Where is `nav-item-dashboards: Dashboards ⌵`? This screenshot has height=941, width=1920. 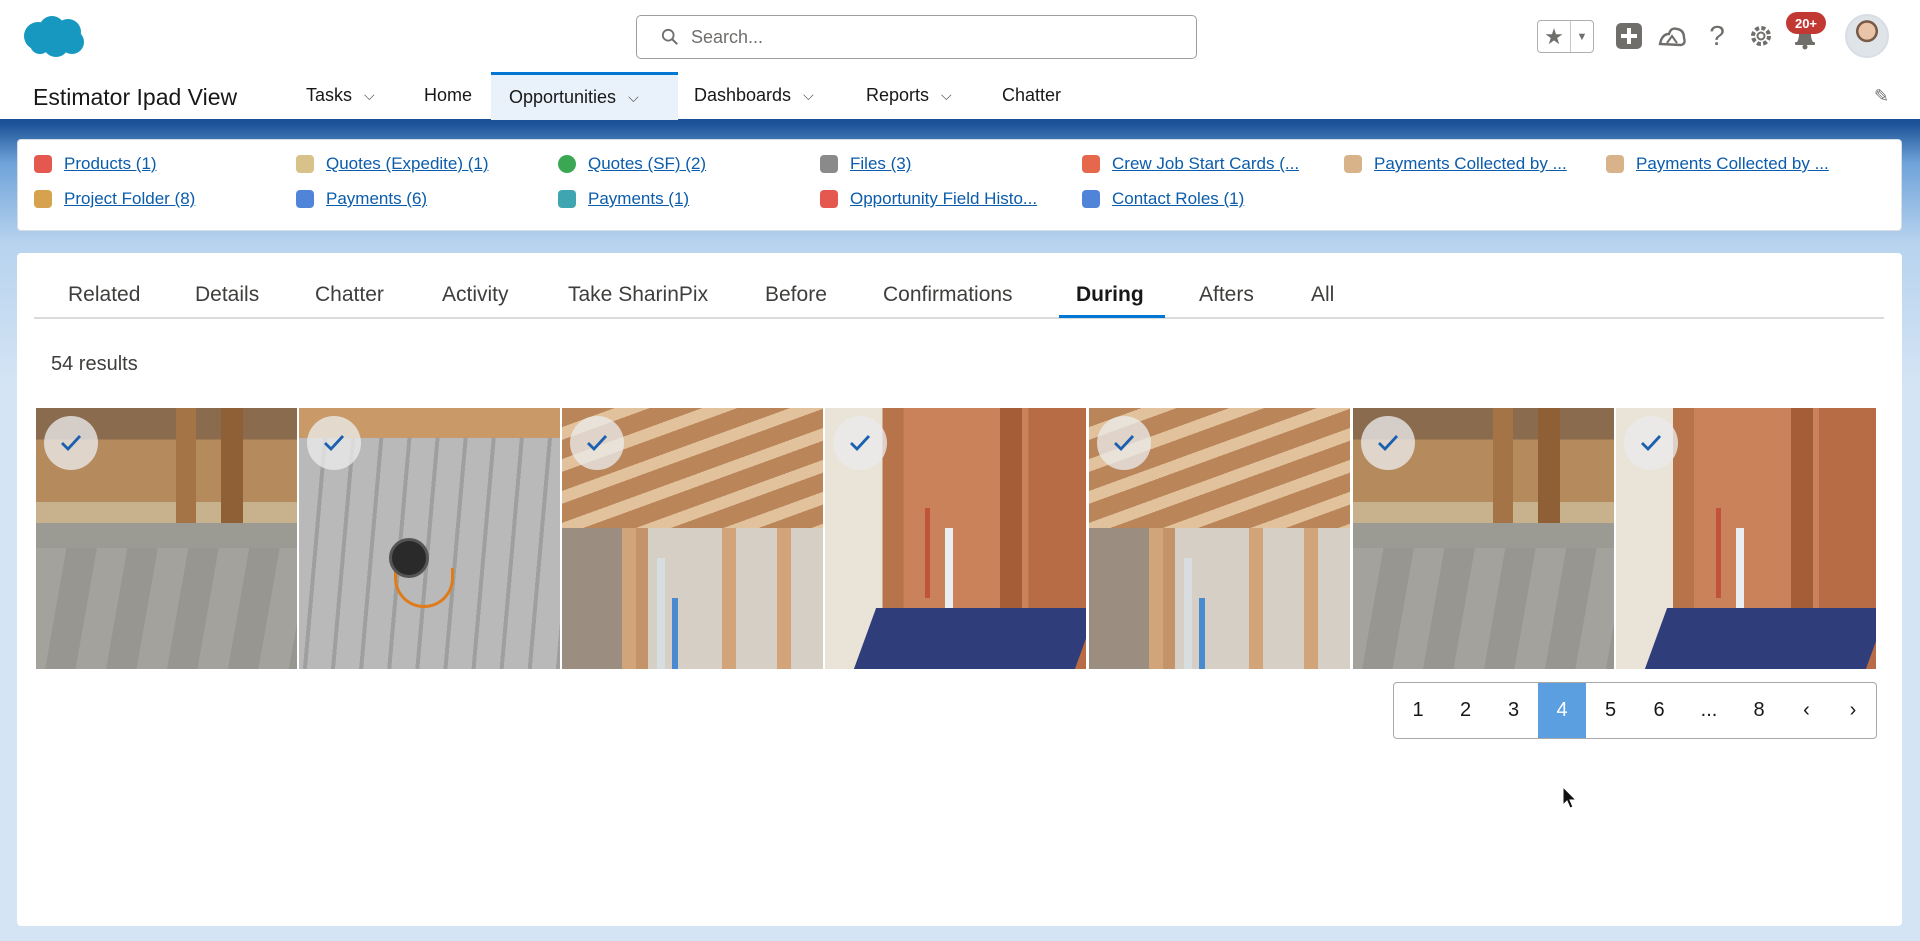 nav-item-dashboards: Dashboards ⌵ is located at coordinates (754, 95).